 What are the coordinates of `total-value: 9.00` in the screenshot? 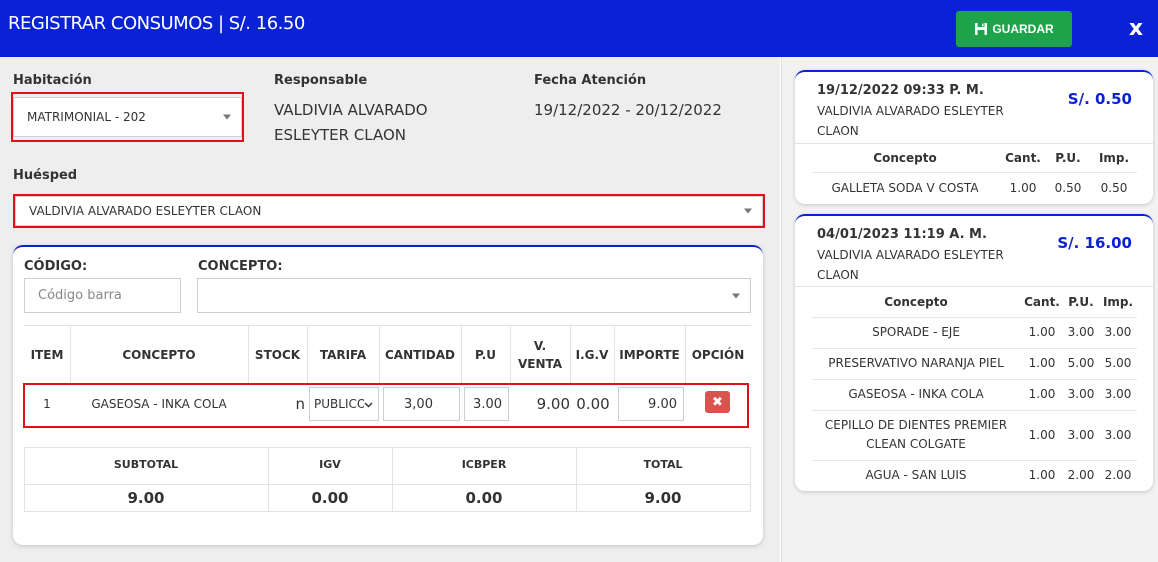 It's located at (663, 498).